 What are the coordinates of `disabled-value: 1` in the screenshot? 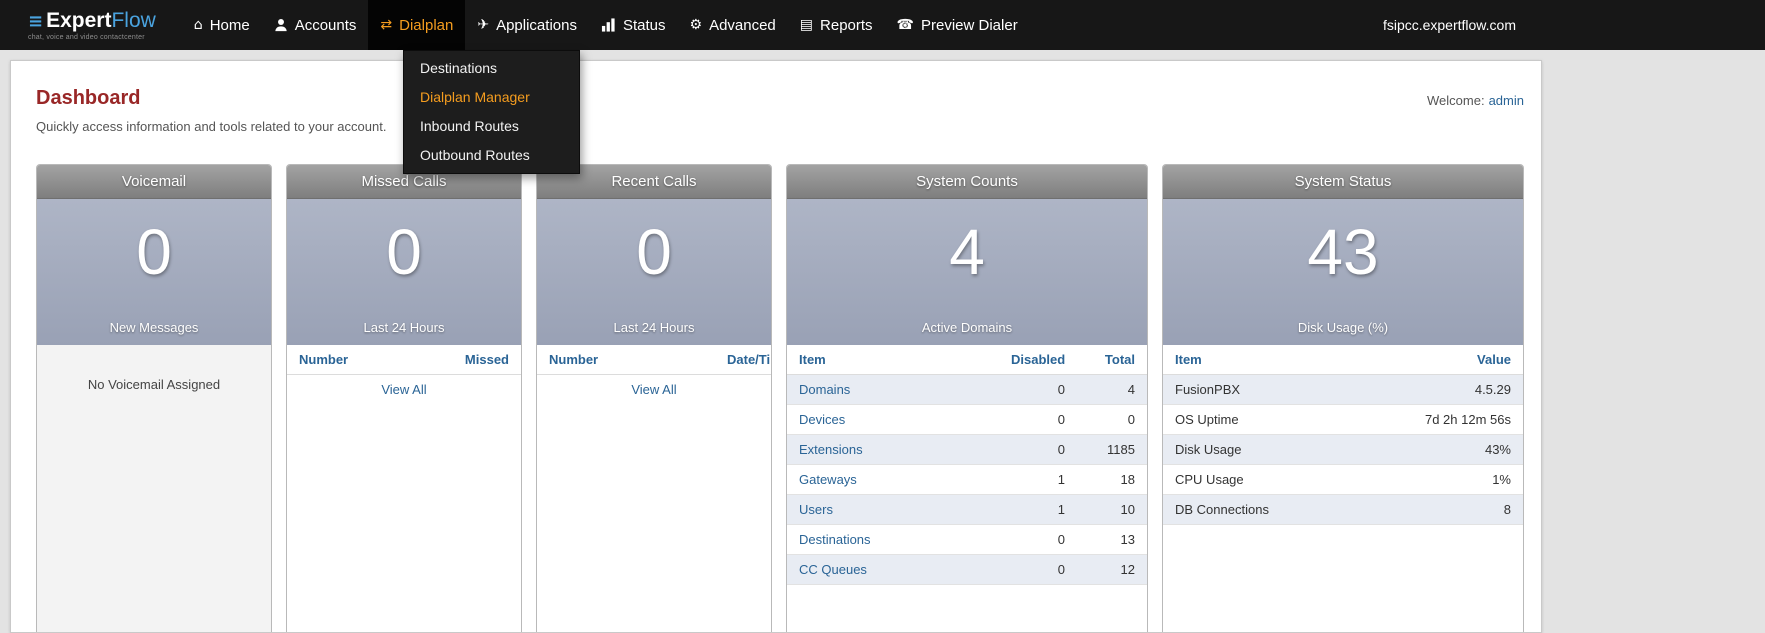 It's located at (1038, 479).